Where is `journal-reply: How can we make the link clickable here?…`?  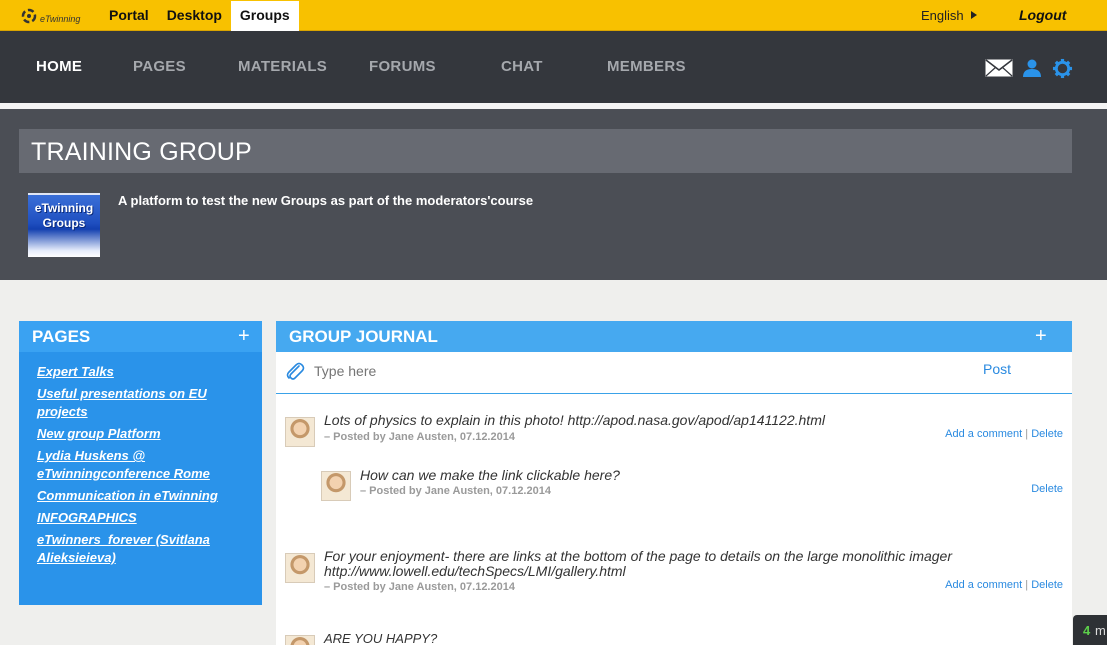
journal-reply: How can we make the link clickable here?… is located at coordinates (674, 486).